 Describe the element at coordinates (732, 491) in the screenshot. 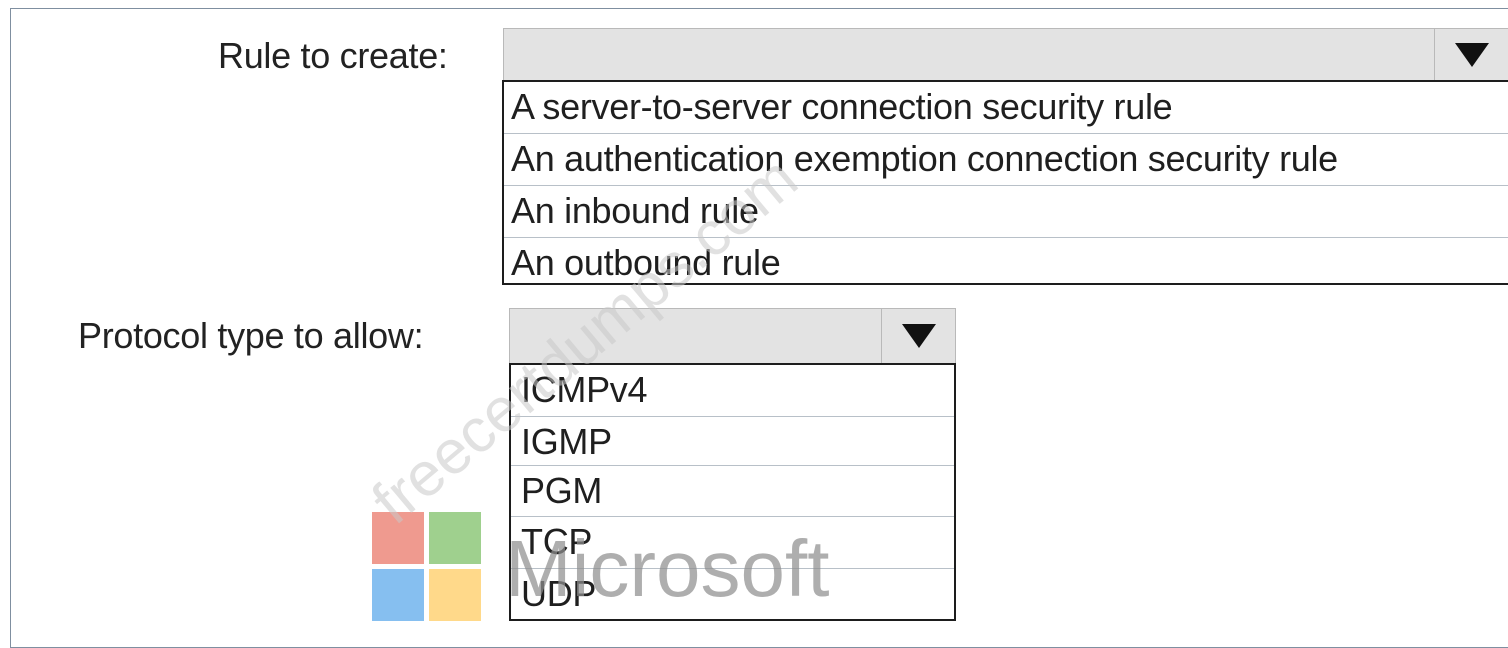

I see `protocol-option: PGM` at that location.